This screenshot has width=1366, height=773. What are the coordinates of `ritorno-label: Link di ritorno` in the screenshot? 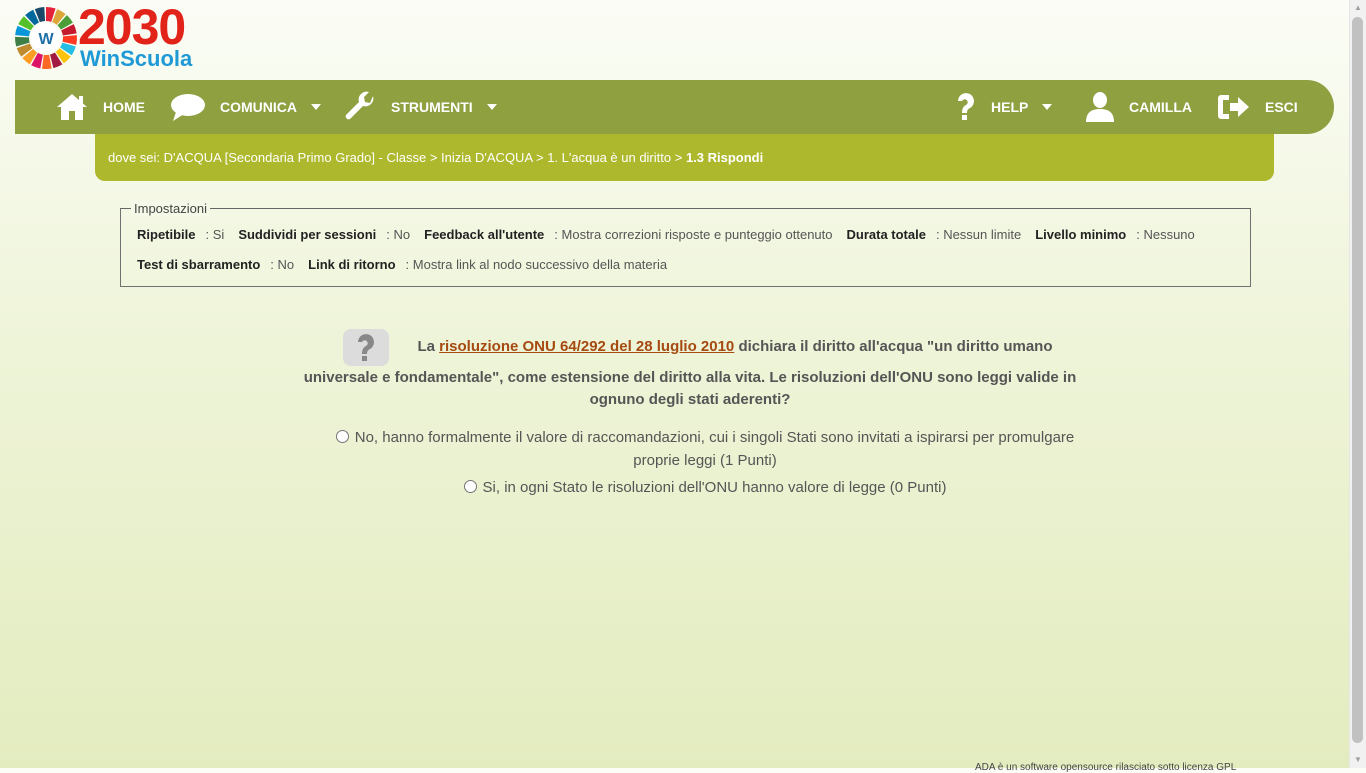 It's located at (352, 264).